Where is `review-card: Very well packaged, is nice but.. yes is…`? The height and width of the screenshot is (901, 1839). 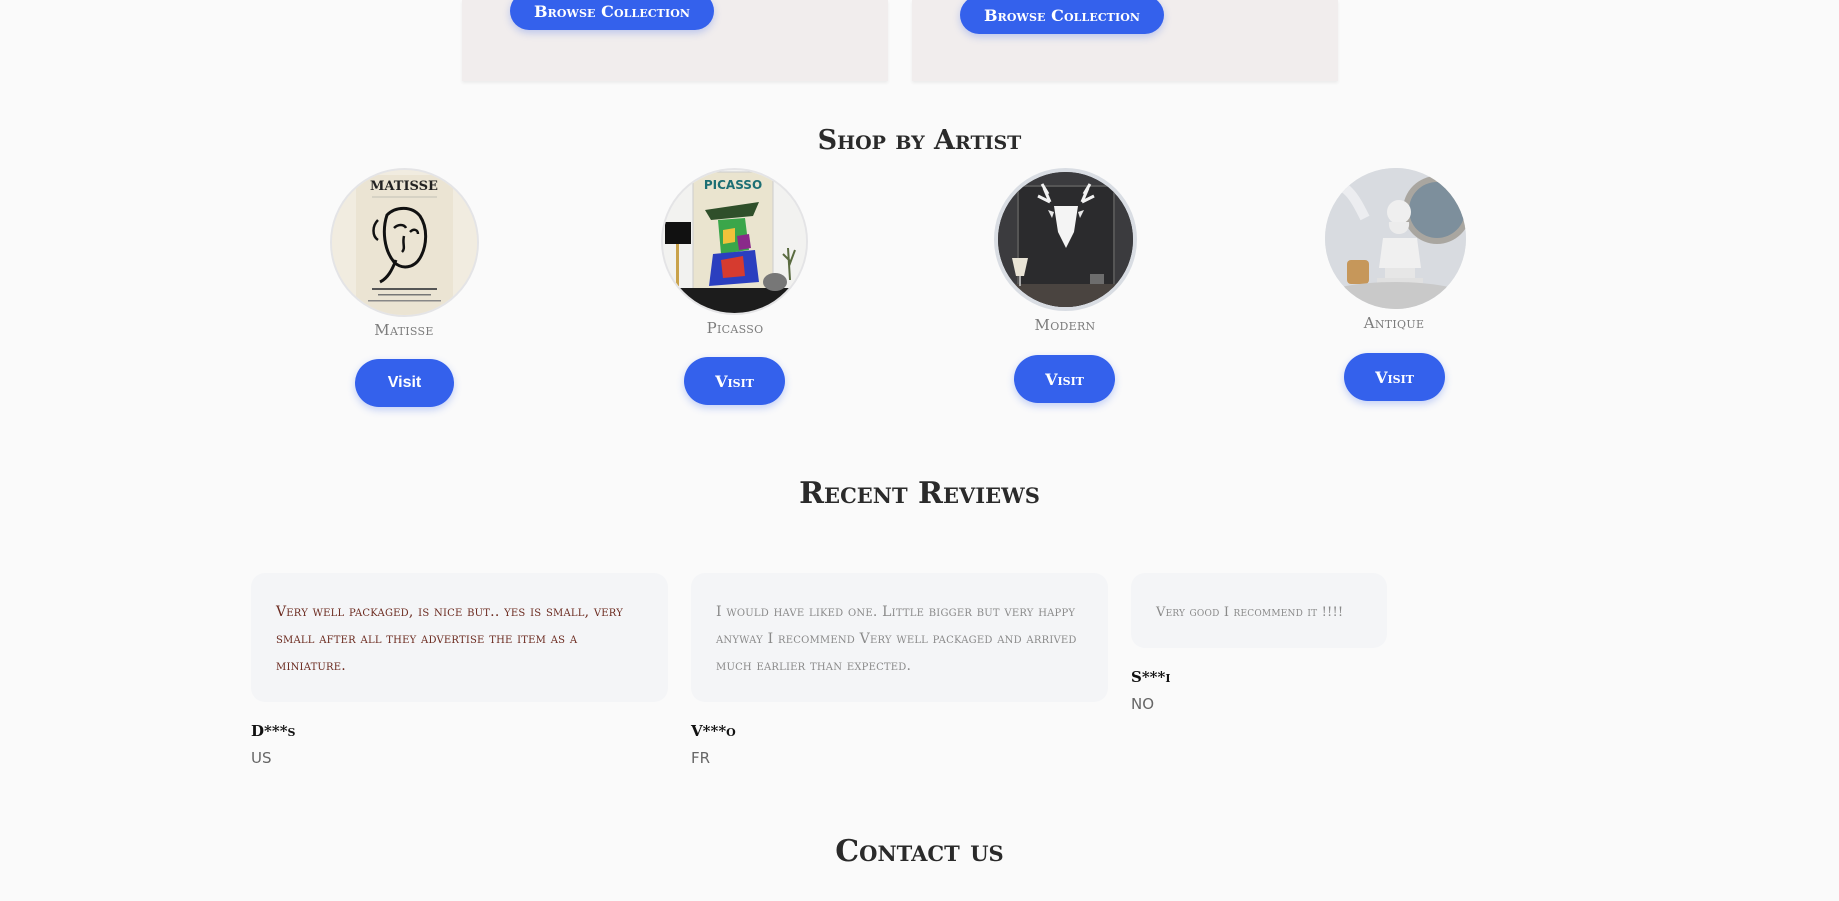 review-card: Very well packaged, is nice but.. yes is… is located at coordinates (459, 637).